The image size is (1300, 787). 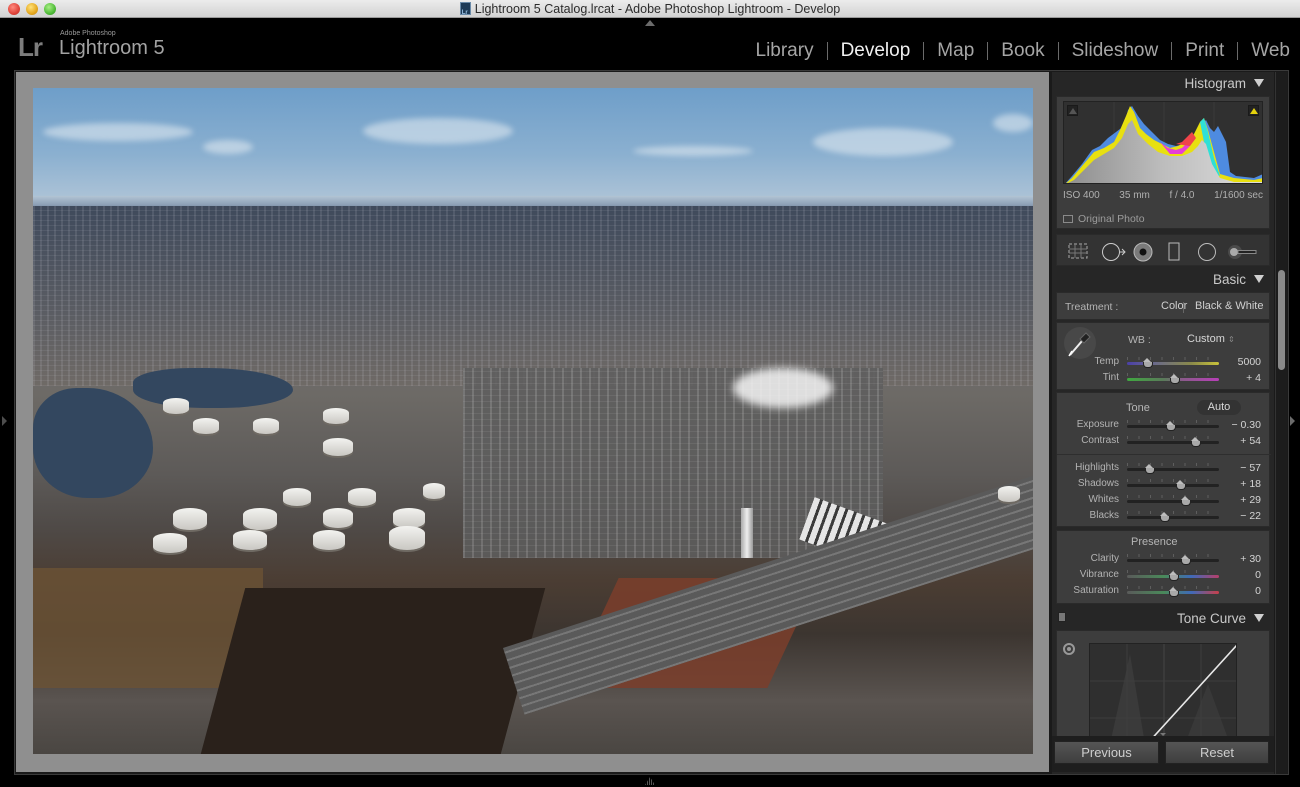 What do you see at coordinates (1163, 250) in the screenshot?
I see `tool-strip` at bounding box center [1163, 250].